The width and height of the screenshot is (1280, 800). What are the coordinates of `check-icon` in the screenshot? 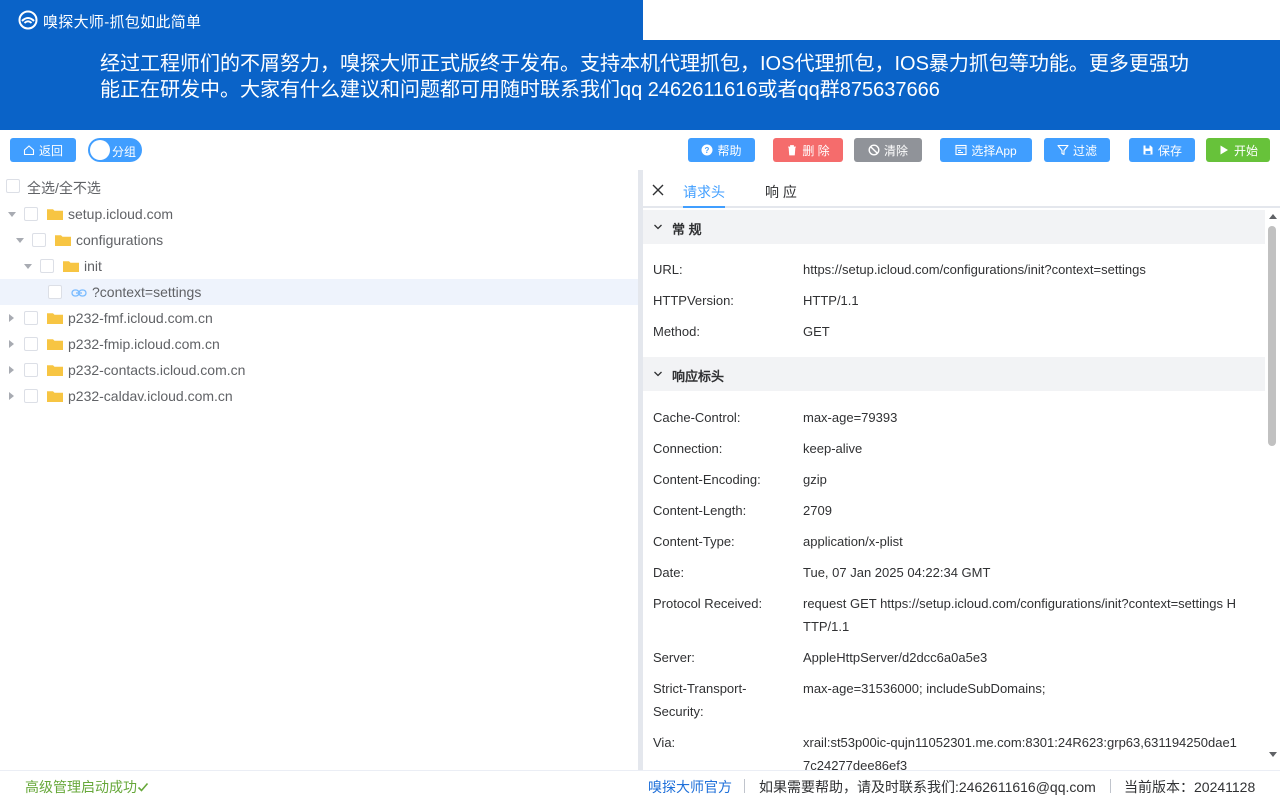 It's located at (143, 787).